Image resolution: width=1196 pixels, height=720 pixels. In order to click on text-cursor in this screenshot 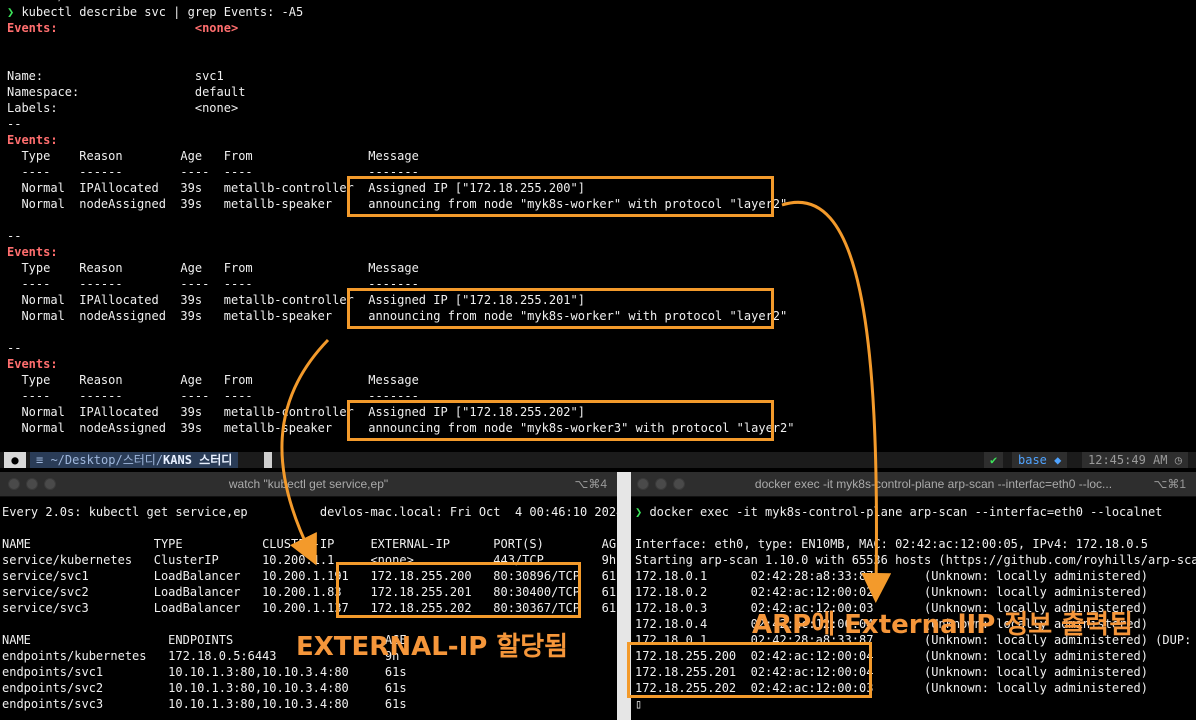, I will do `click(268, 460)`.